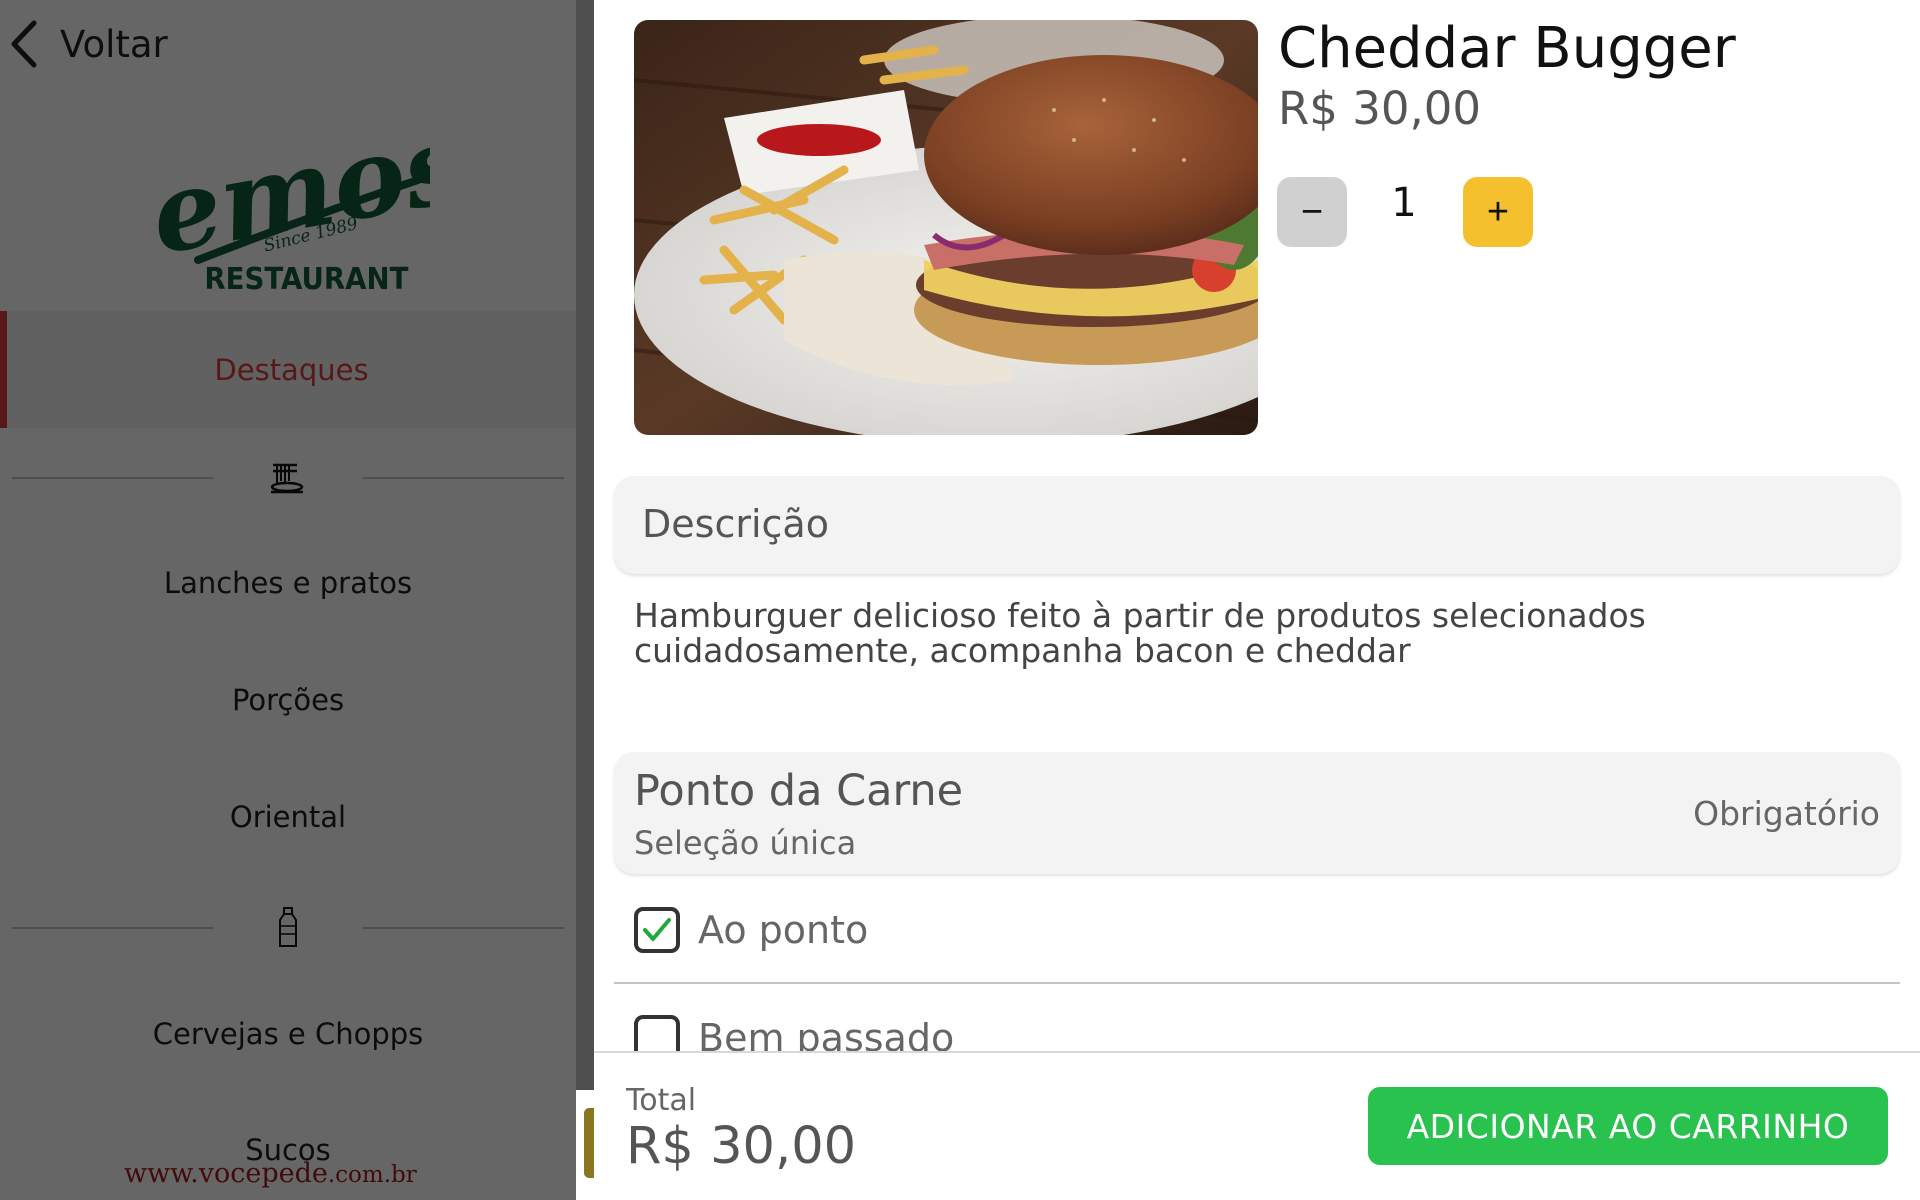 This screenshot has width=1920, height=1200. What do you see at coordinates (946, 227) in the screenshot?
I see `burger-photo` at bounding box center [946, 227].